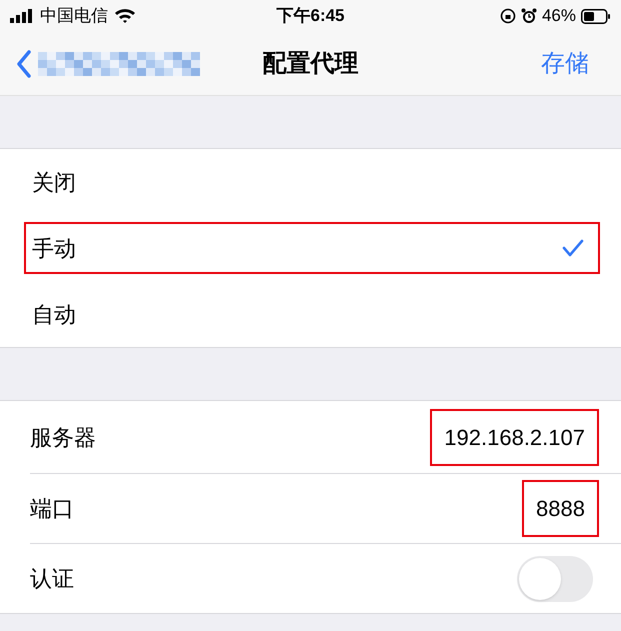 The height and width of the screenshot is (631, 621). Describe the element at coordinates (514, 437) in the screenshot. I see `value-field: 192.168.2.107` at that location.